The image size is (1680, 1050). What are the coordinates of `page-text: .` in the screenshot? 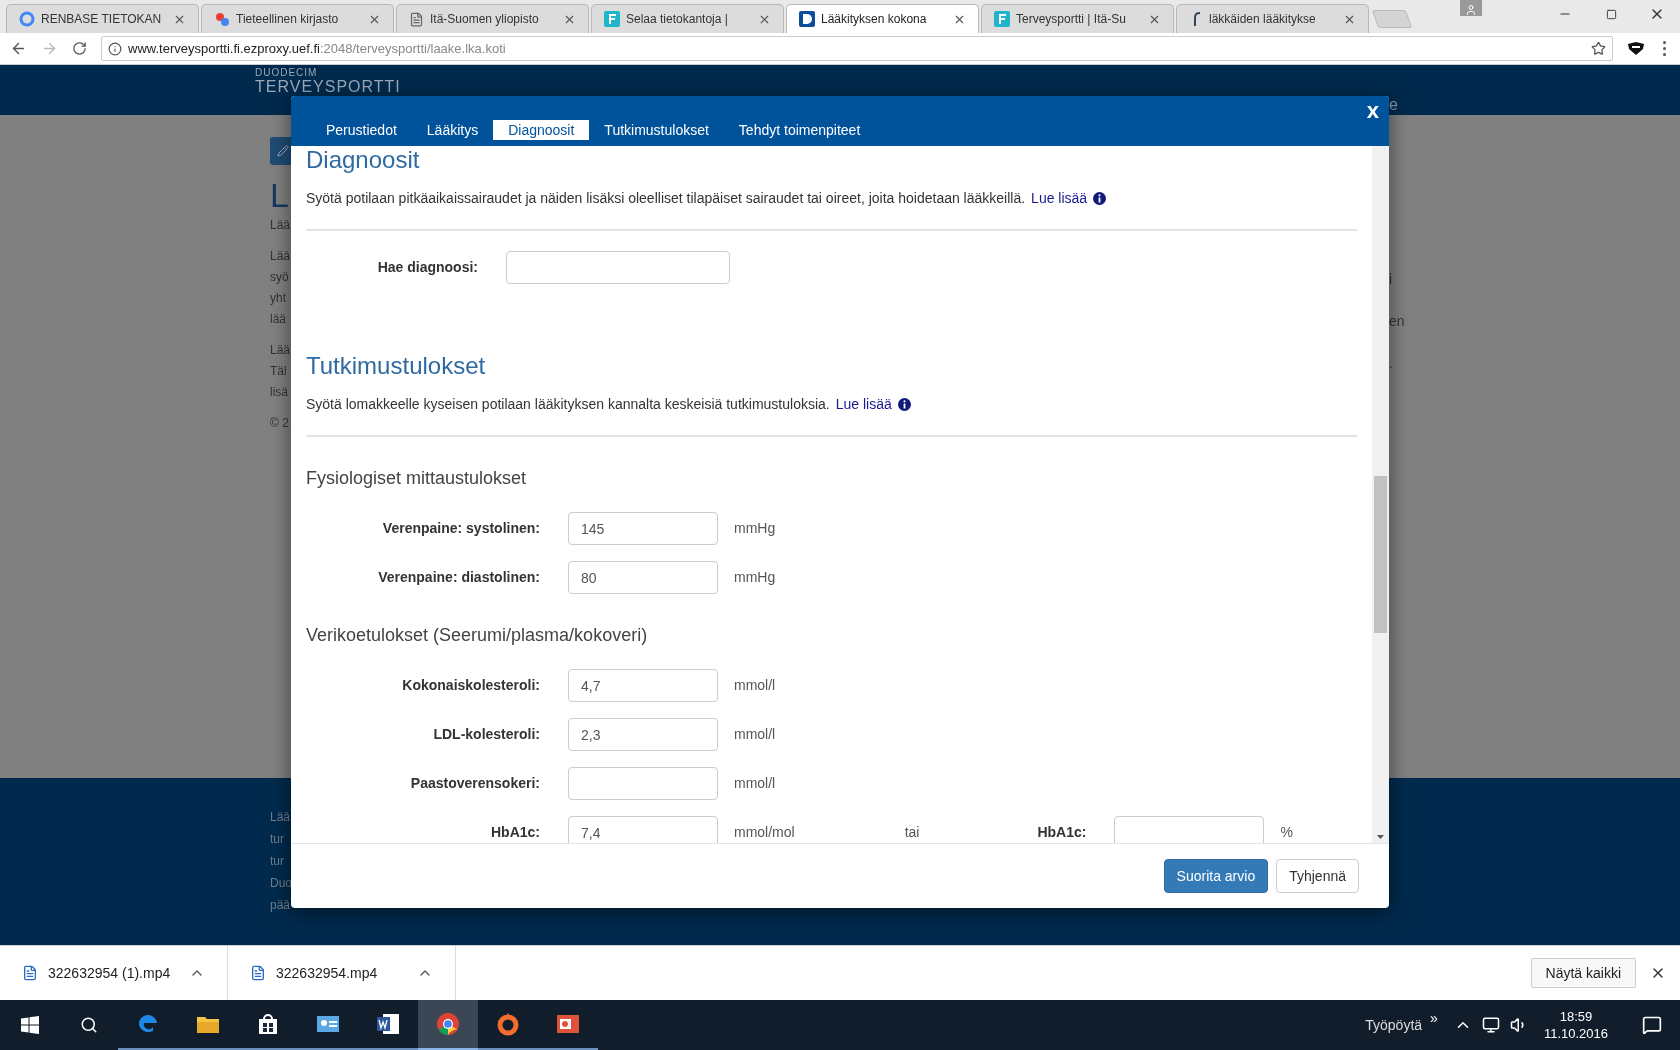 It's located at (1391, 363).